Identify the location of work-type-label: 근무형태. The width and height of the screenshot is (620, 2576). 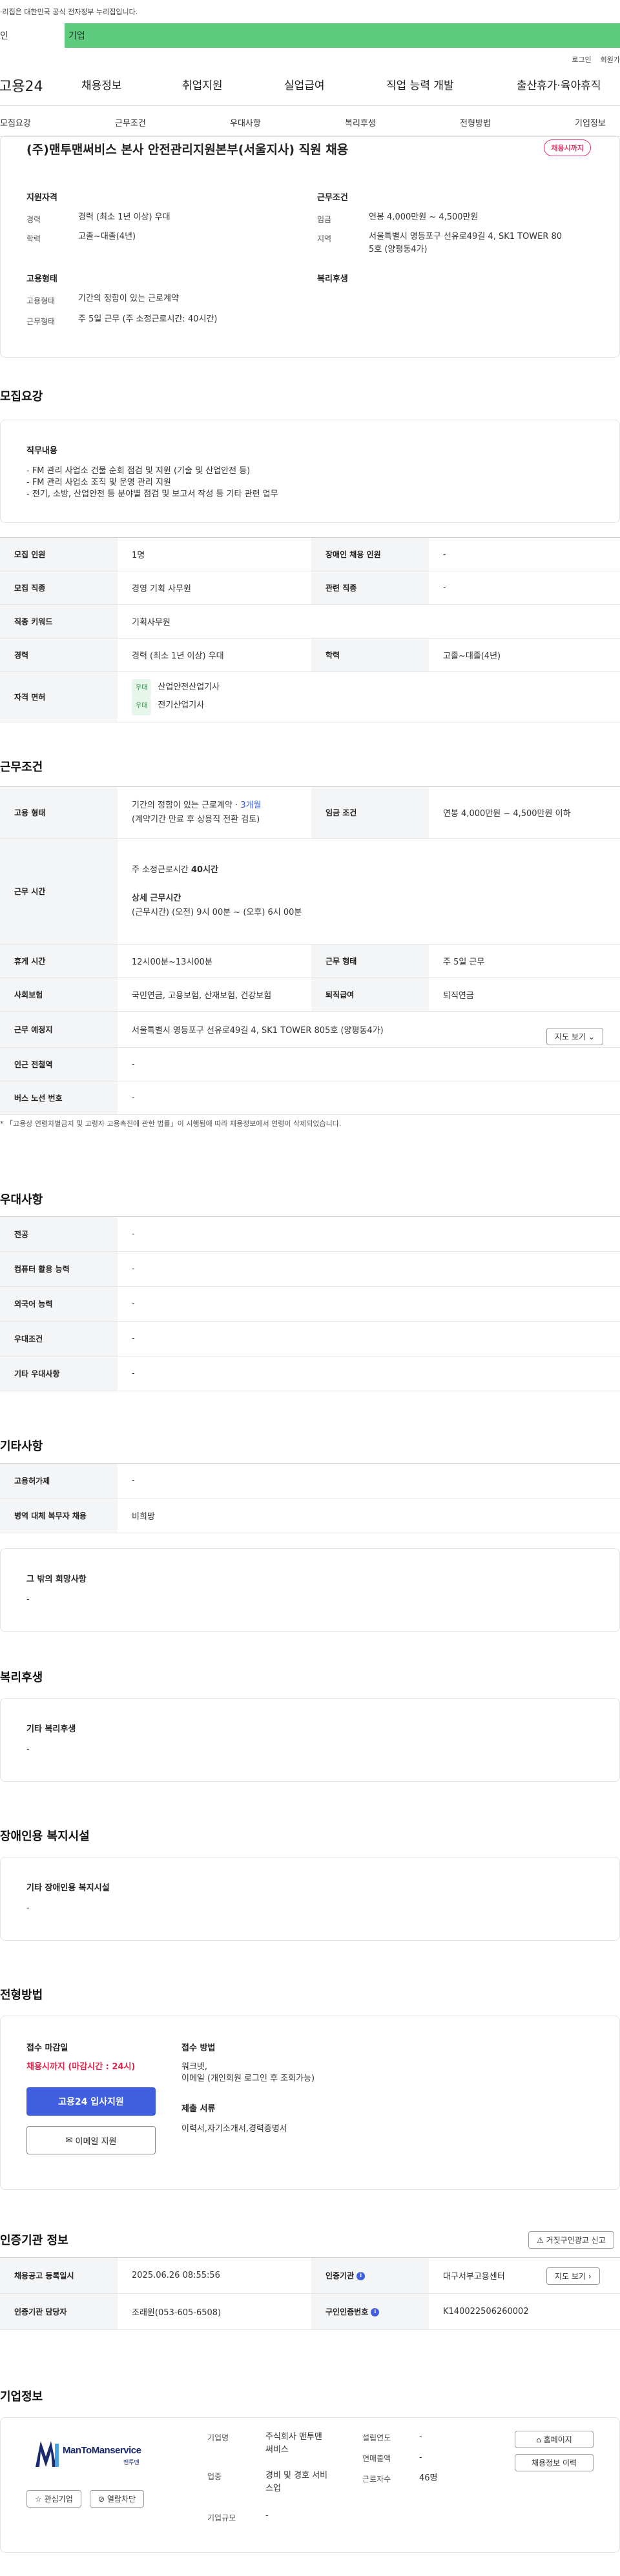
(41, 322).